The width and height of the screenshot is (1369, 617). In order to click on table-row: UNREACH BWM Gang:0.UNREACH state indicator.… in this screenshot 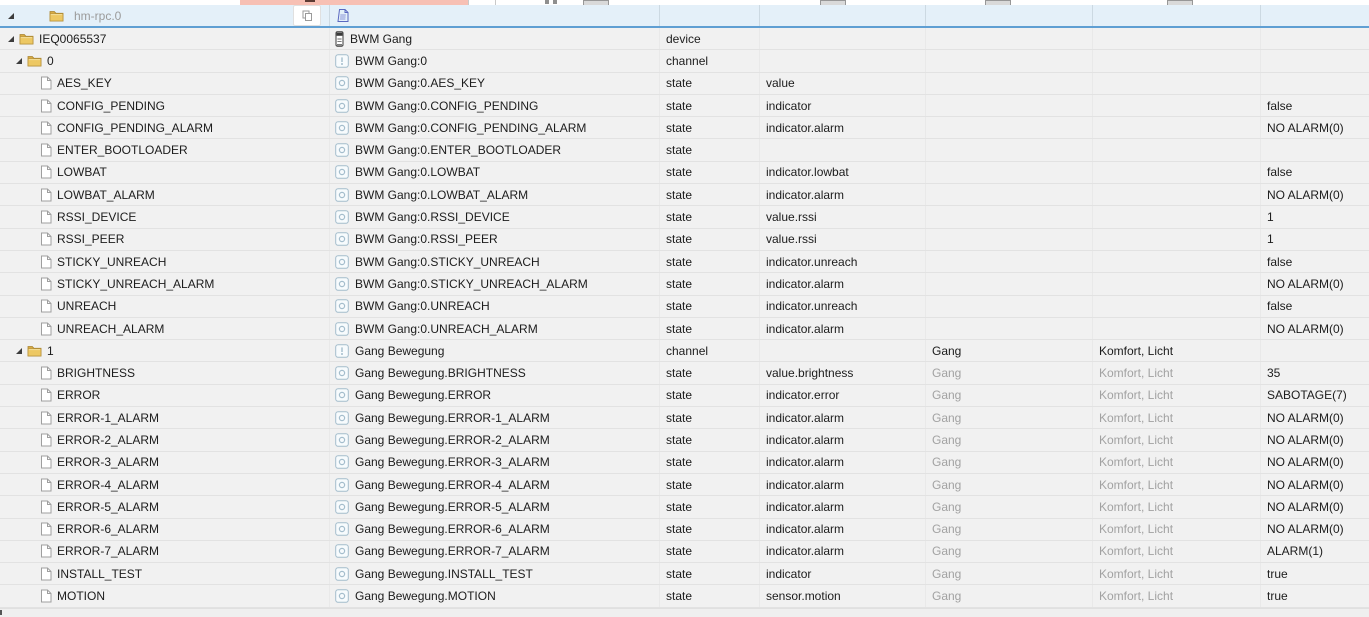, I will do `click(684, 306)`.